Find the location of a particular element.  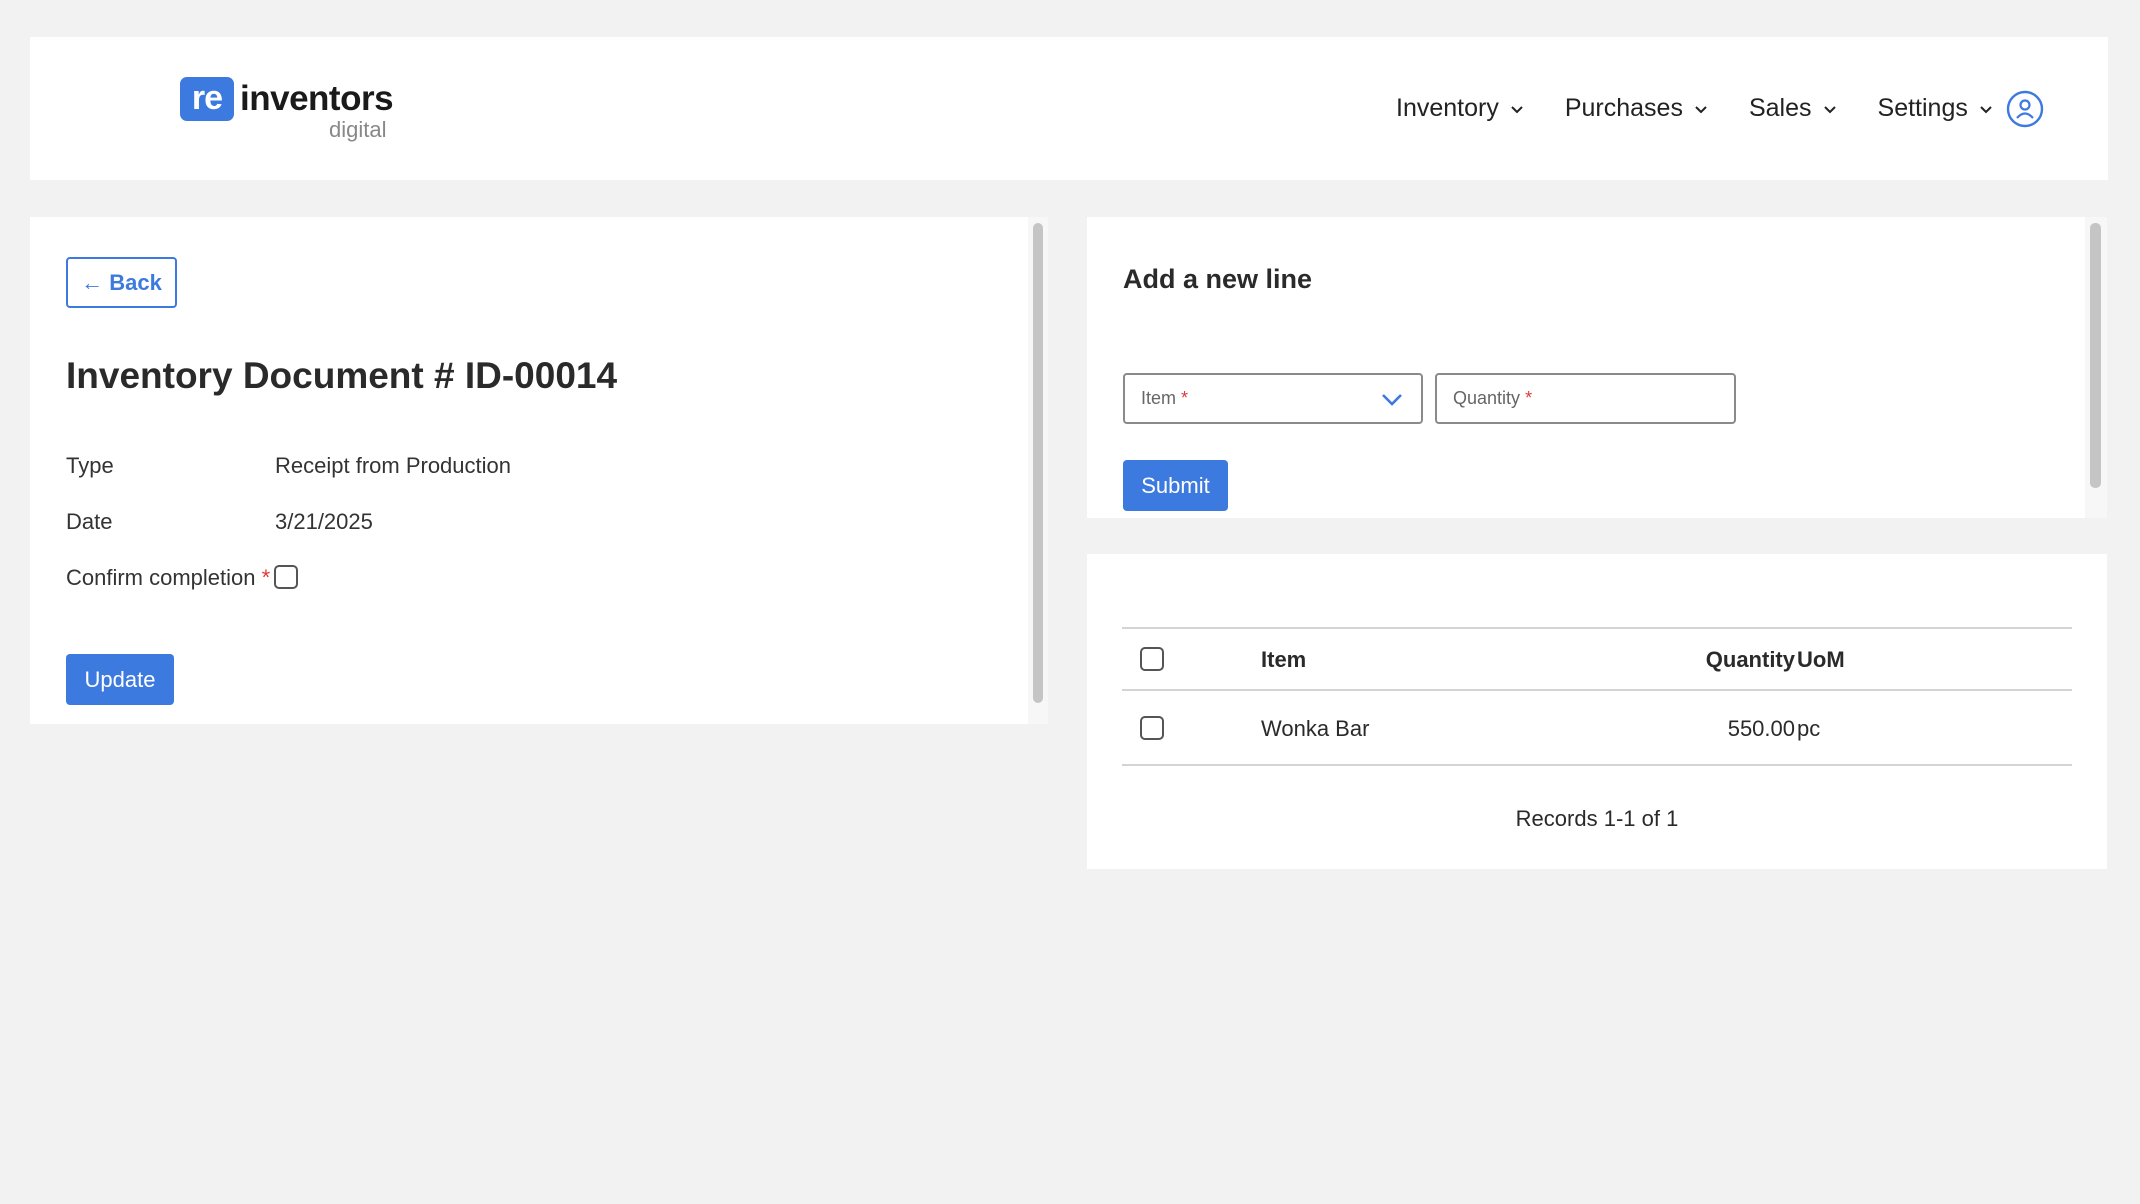

add-line-panel: Add a new line Item * Quantity * Submit is located at coordinates (1586, 367).